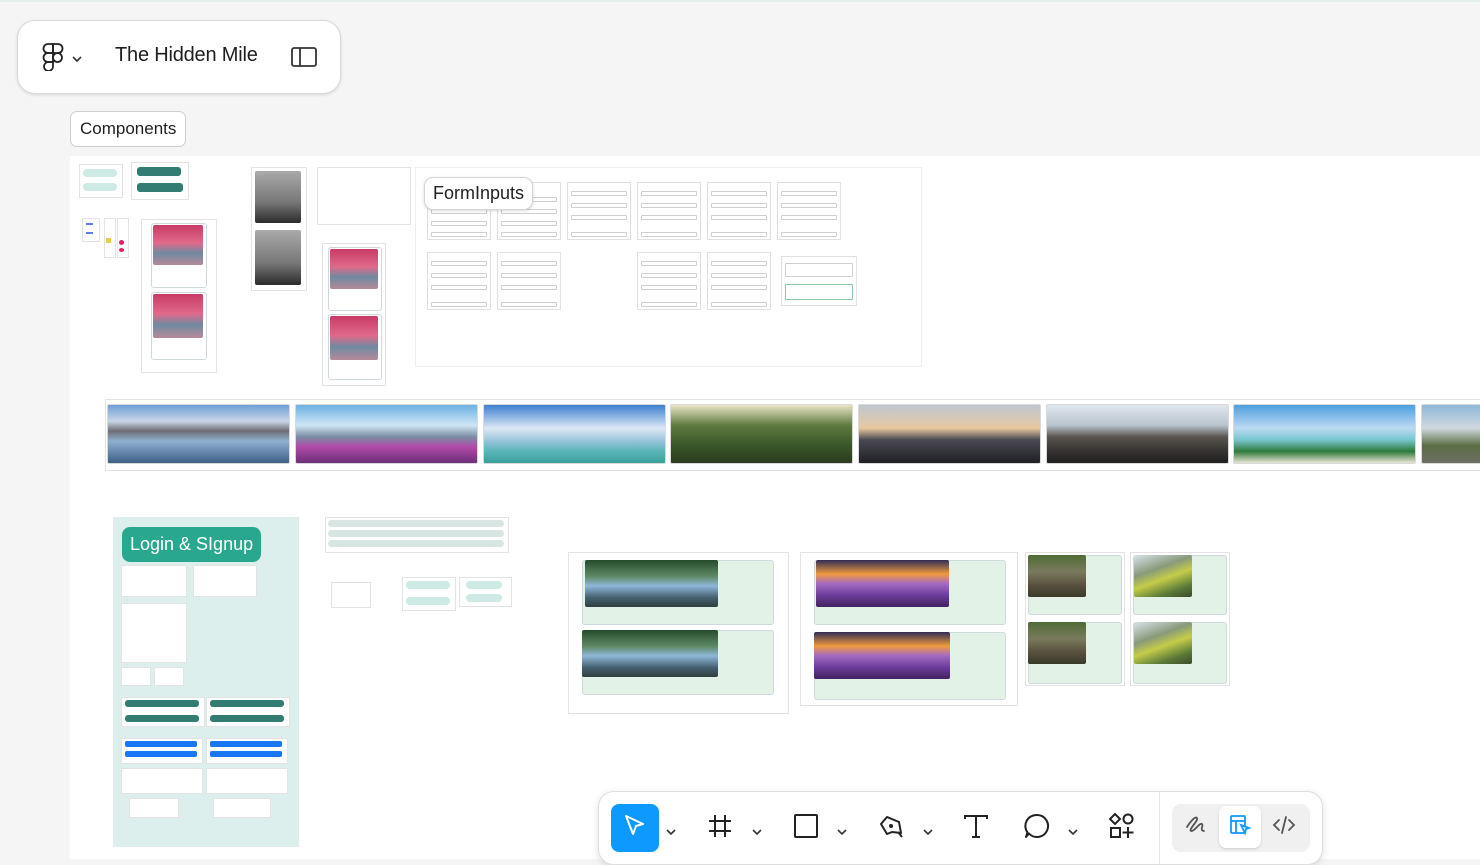 The height and width of the screenshot is (865, 1480). I want to click on move-tool-button, so click(635, 828).